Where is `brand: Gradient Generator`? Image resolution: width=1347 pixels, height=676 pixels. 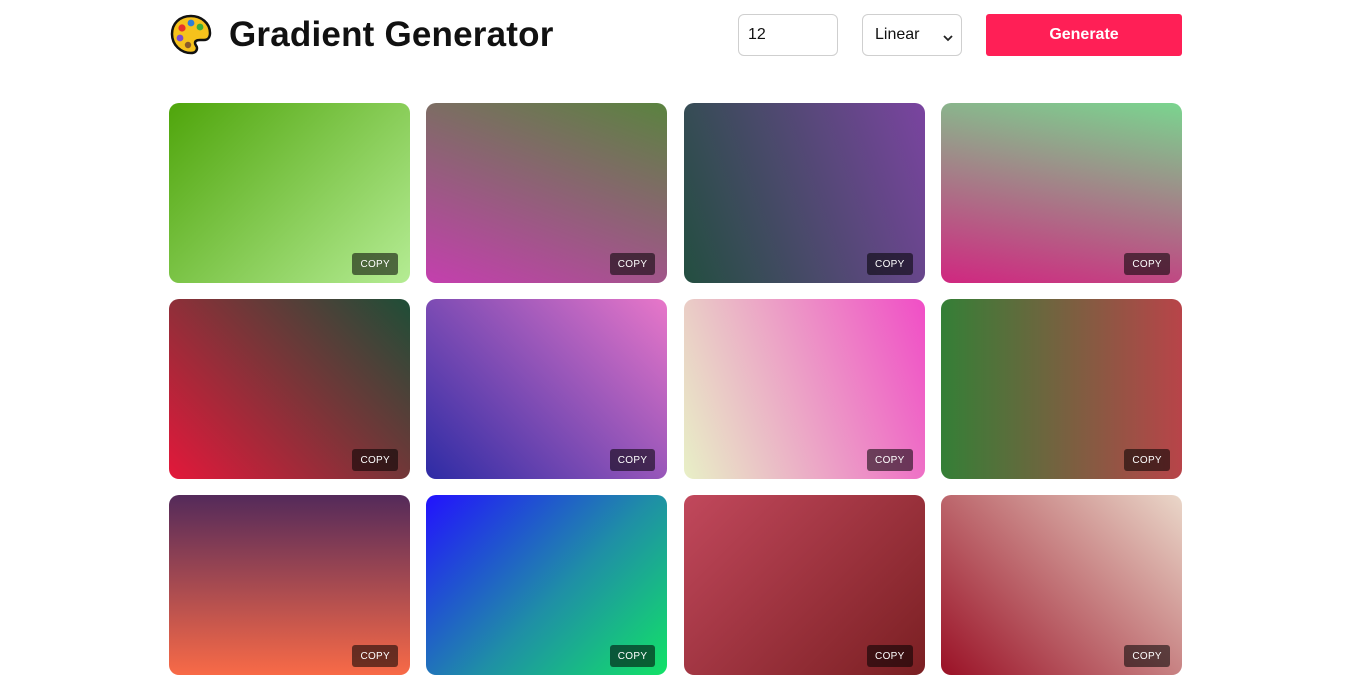
brand: Gradient Generator is located at coordinates (361, 35).